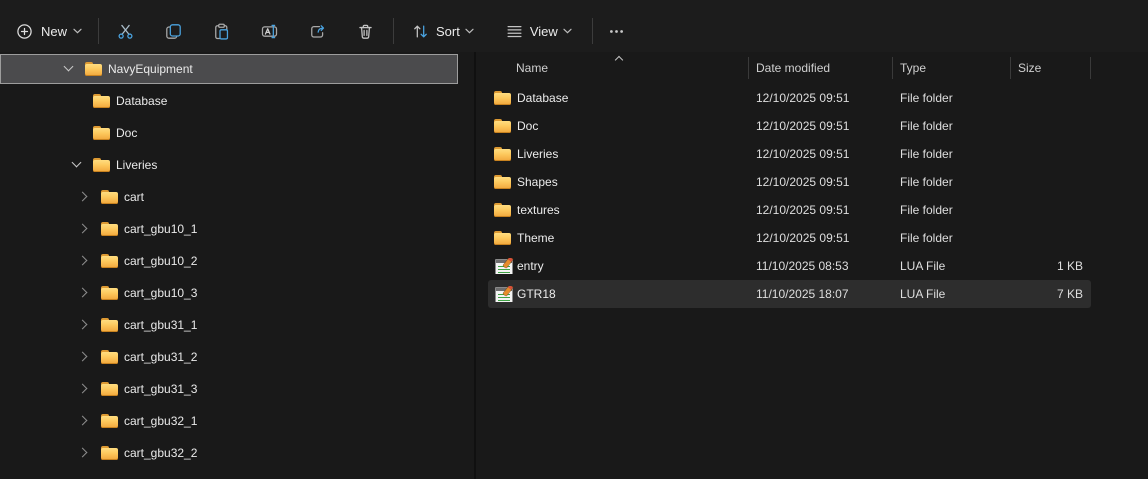  I want to click on trash-icon, so click(365, 31).